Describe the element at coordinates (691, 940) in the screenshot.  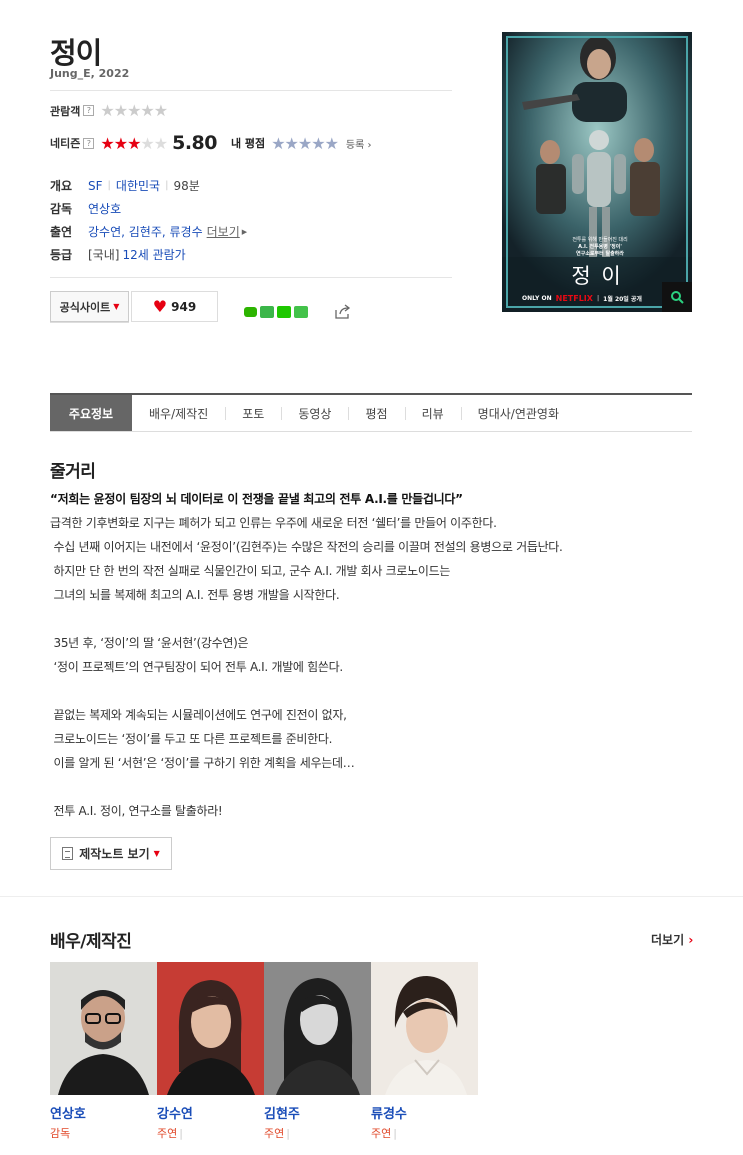
I see `chevron-right-icon: ›` at that location.